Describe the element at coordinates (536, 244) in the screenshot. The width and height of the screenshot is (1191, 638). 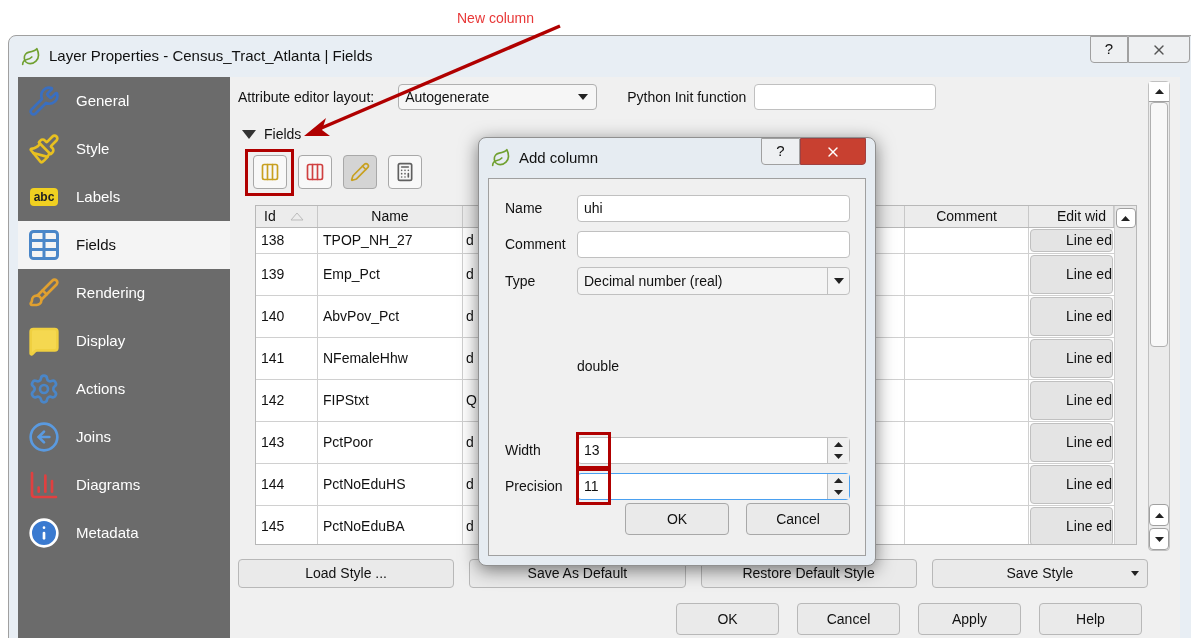
I see `field-label: Comment` at that location.